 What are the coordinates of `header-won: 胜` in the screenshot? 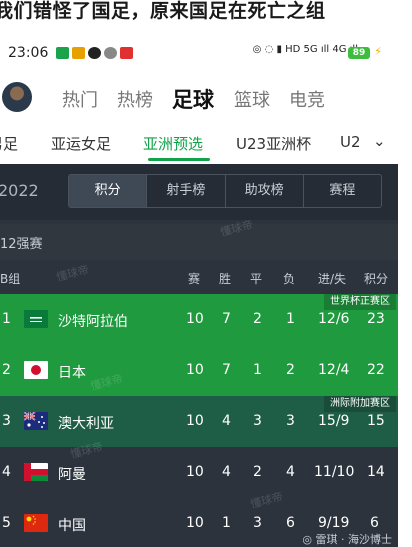 It's located at (225, 279).